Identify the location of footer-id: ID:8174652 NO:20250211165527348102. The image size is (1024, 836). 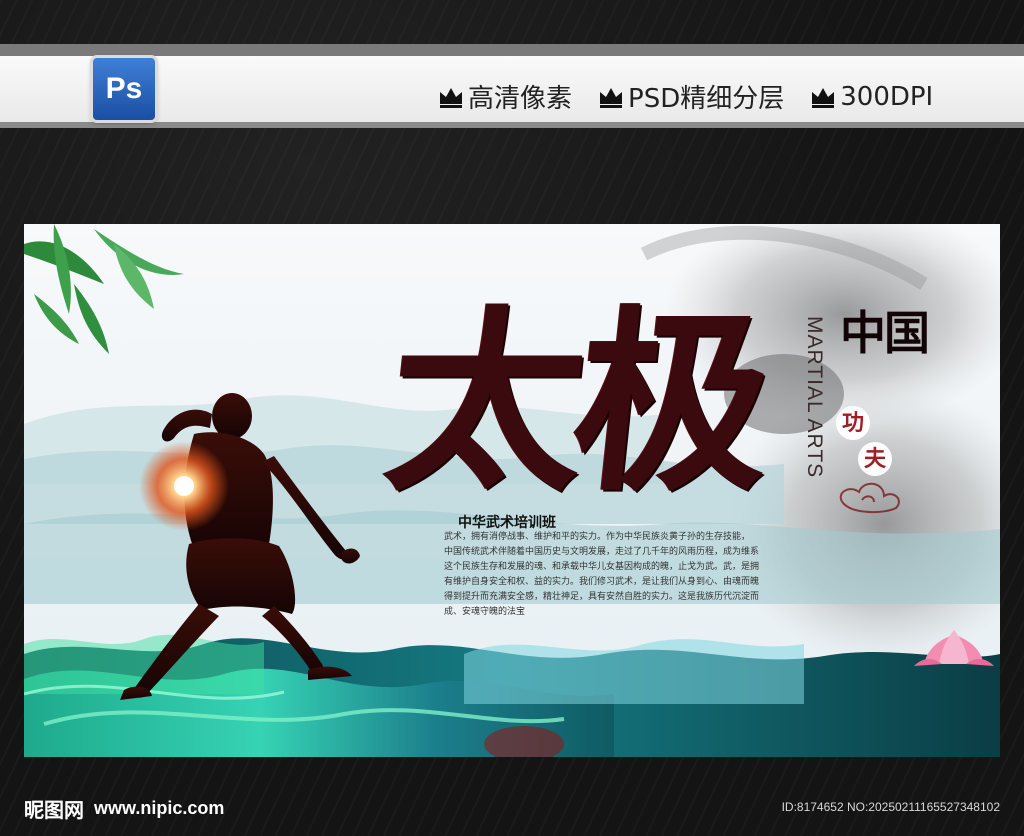
(890, 807).